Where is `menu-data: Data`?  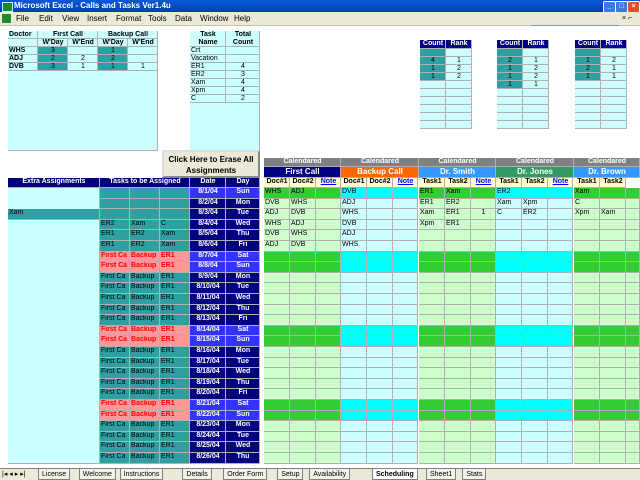 menu-data: Data is located at coordinates (183, 19).